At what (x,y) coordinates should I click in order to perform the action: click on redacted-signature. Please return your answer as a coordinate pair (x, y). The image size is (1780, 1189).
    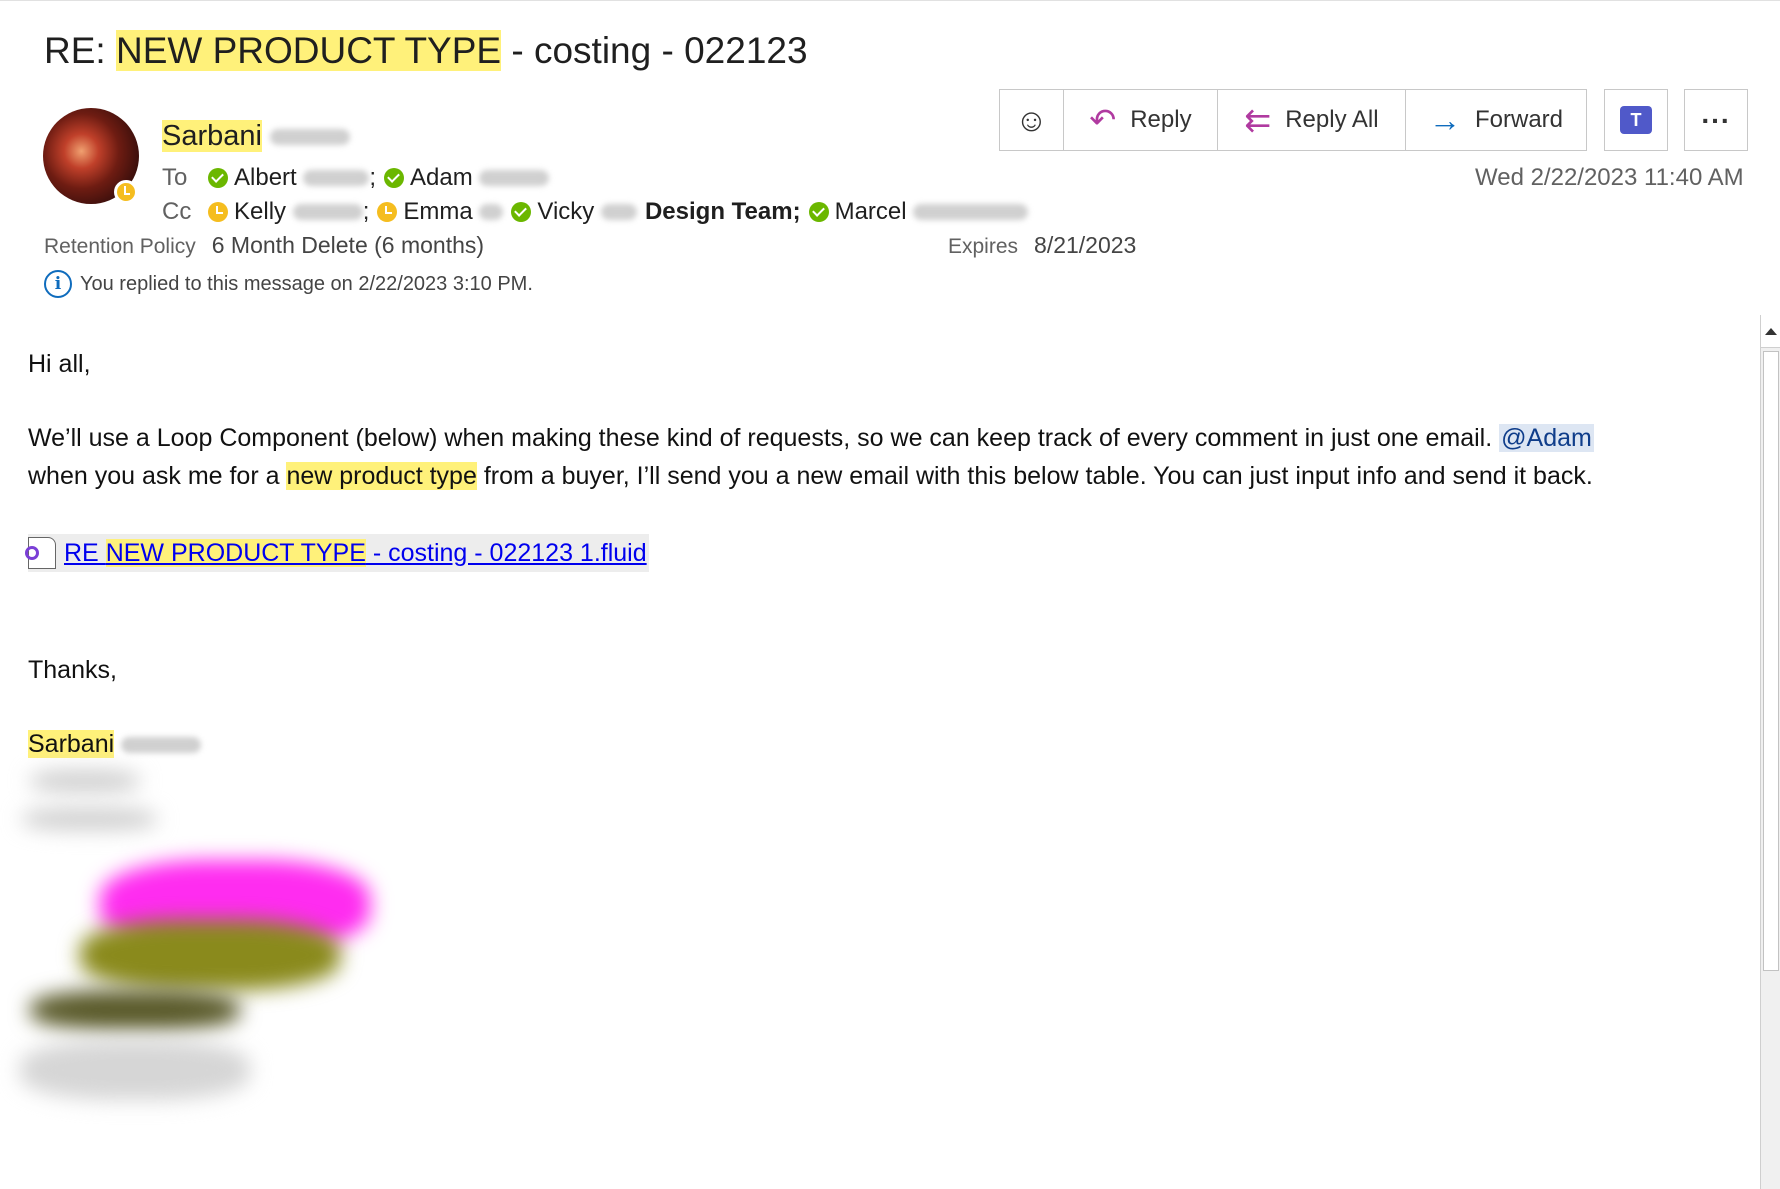
    Looking at the image, I should click on (161, 745).